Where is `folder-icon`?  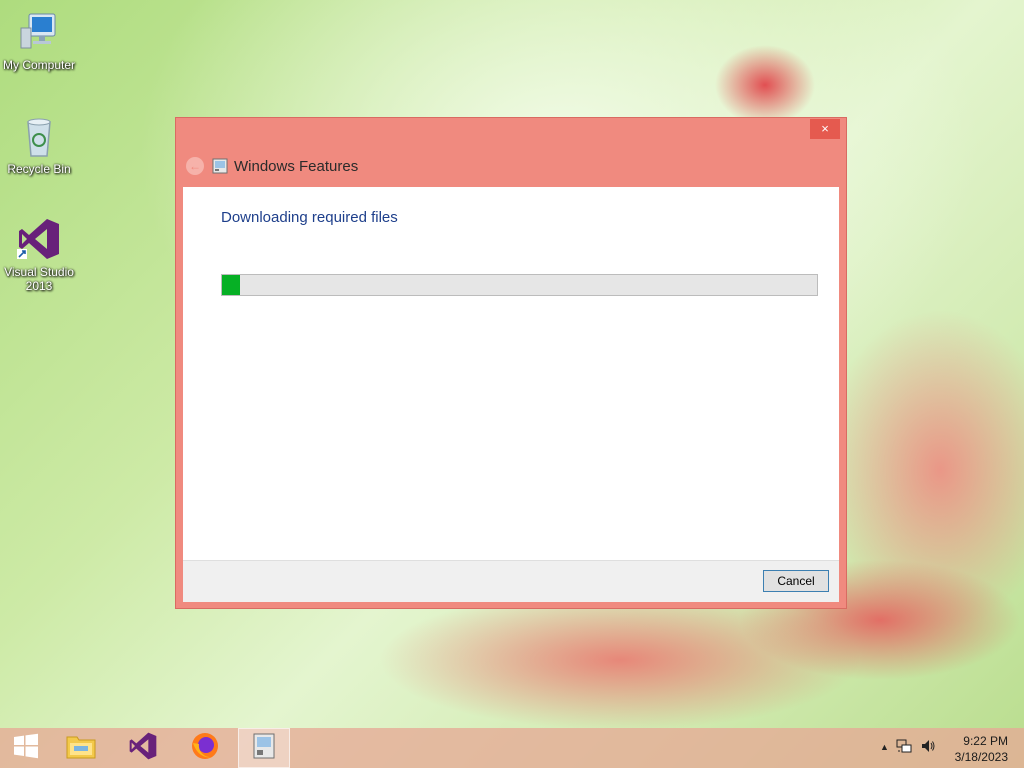 folder-icon is located at coordinates (81, 748).